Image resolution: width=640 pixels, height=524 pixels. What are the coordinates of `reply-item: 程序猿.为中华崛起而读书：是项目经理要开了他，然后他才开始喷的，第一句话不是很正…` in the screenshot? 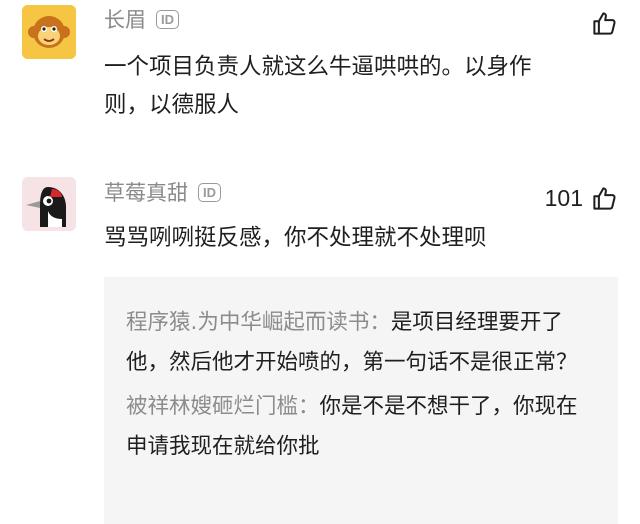 It's located at (362, 343).